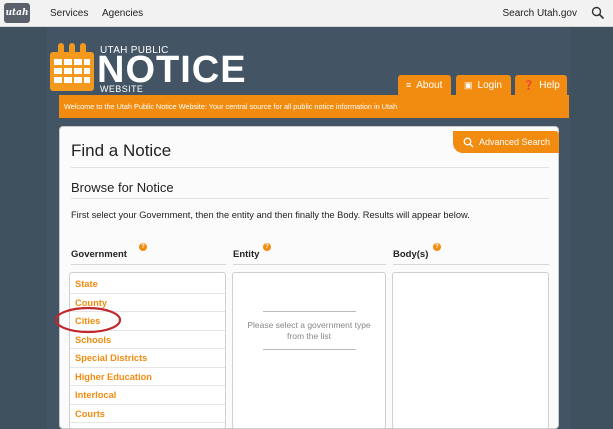  What do you see at coordinates (489, 85) in the screenshot?
I see `login-label: Login` at bounding box center [489, 85].